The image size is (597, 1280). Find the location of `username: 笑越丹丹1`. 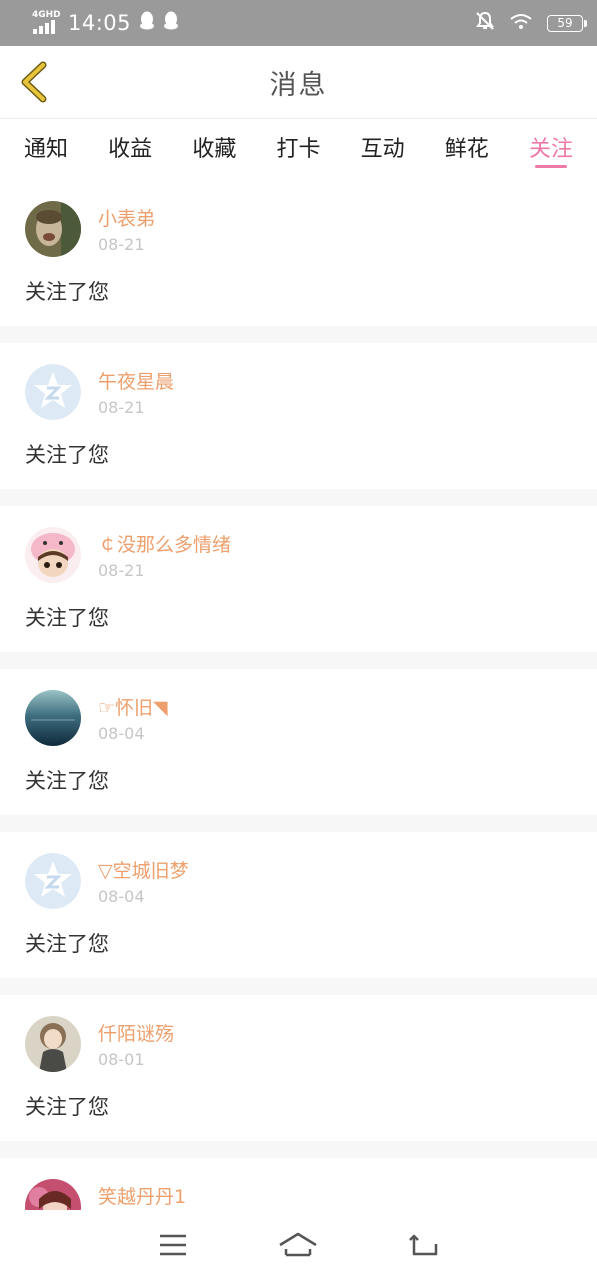

username: 笑越丹丹1 is located at coordinates (142, 1195).